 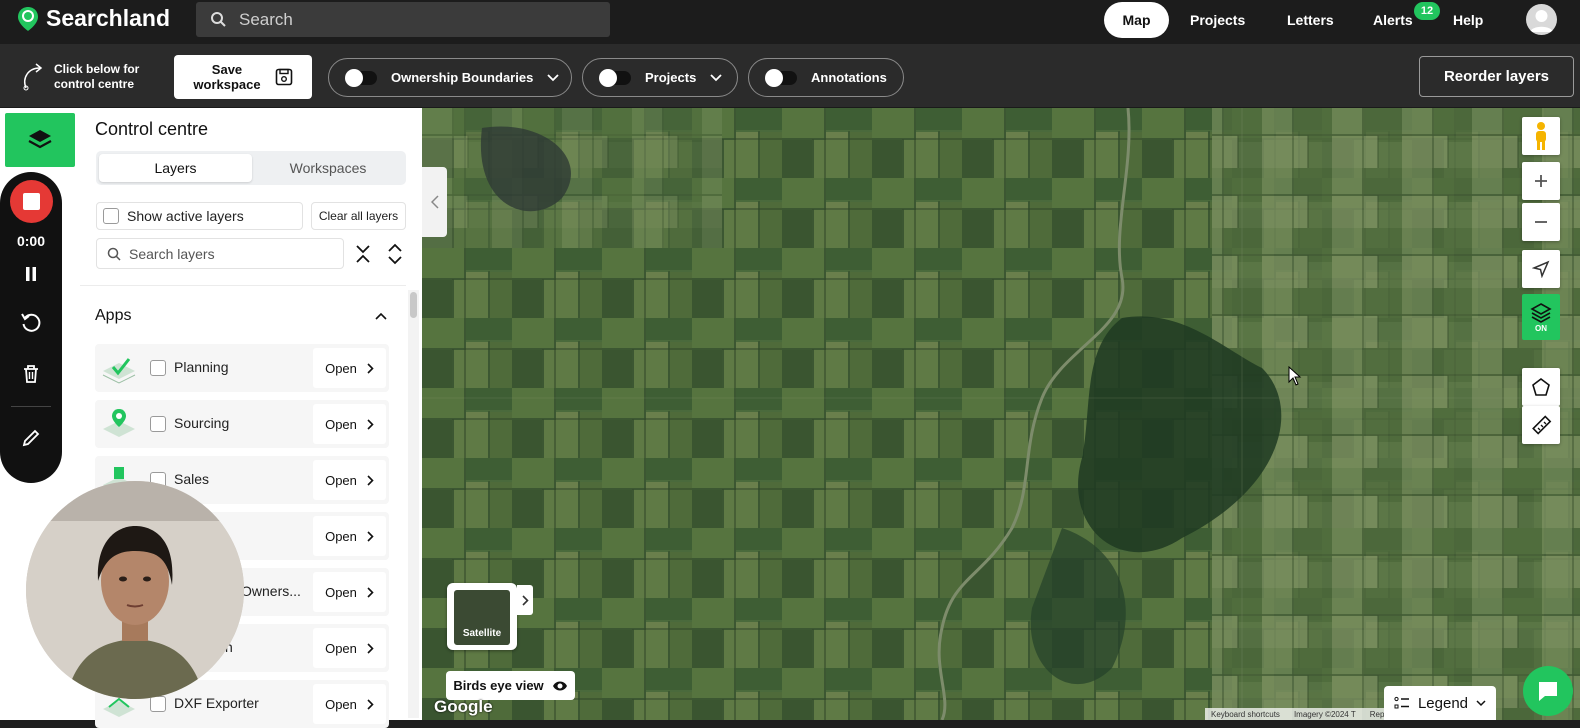 What do you see at coordinates (1310, 20) in the screenshot?
I see `nav-letters: Letters` at bounding box center [1310, 20].